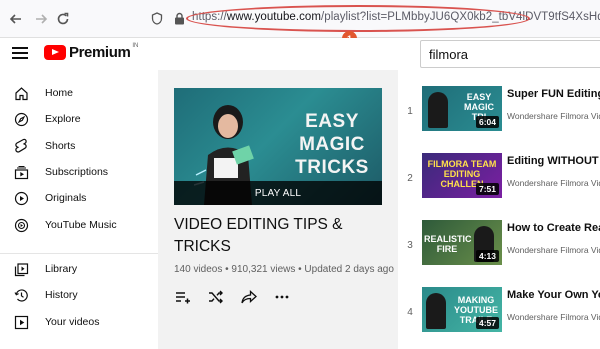 The height and width of the screenshot is (349, 600). I want to click on sidebar-item-subscriptions: Subscriptions, so click(79, 172).